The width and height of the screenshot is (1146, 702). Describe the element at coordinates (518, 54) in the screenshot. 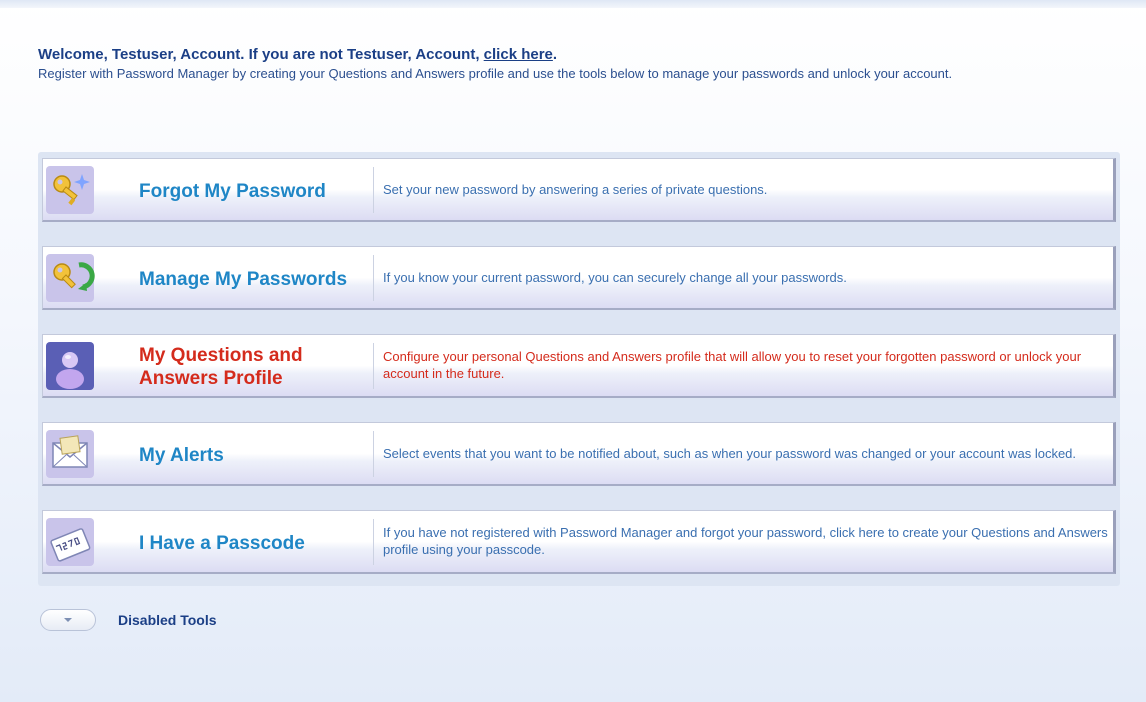

I see `click-here-link: click here` at that location.